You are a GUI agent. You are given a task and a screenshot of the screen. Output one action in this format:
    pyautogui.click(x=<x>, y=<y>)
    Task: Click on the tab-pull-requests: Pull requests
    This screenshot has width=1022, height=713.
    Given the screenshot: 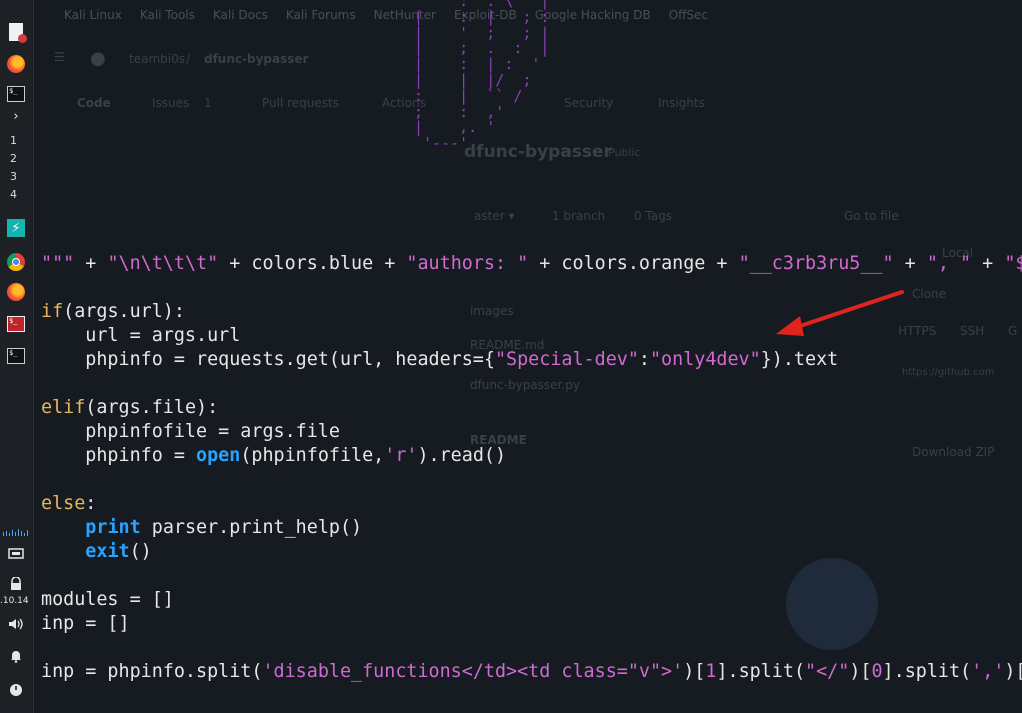 What is the action you would take?
    pyautogui.click(x=300, y=103)
    